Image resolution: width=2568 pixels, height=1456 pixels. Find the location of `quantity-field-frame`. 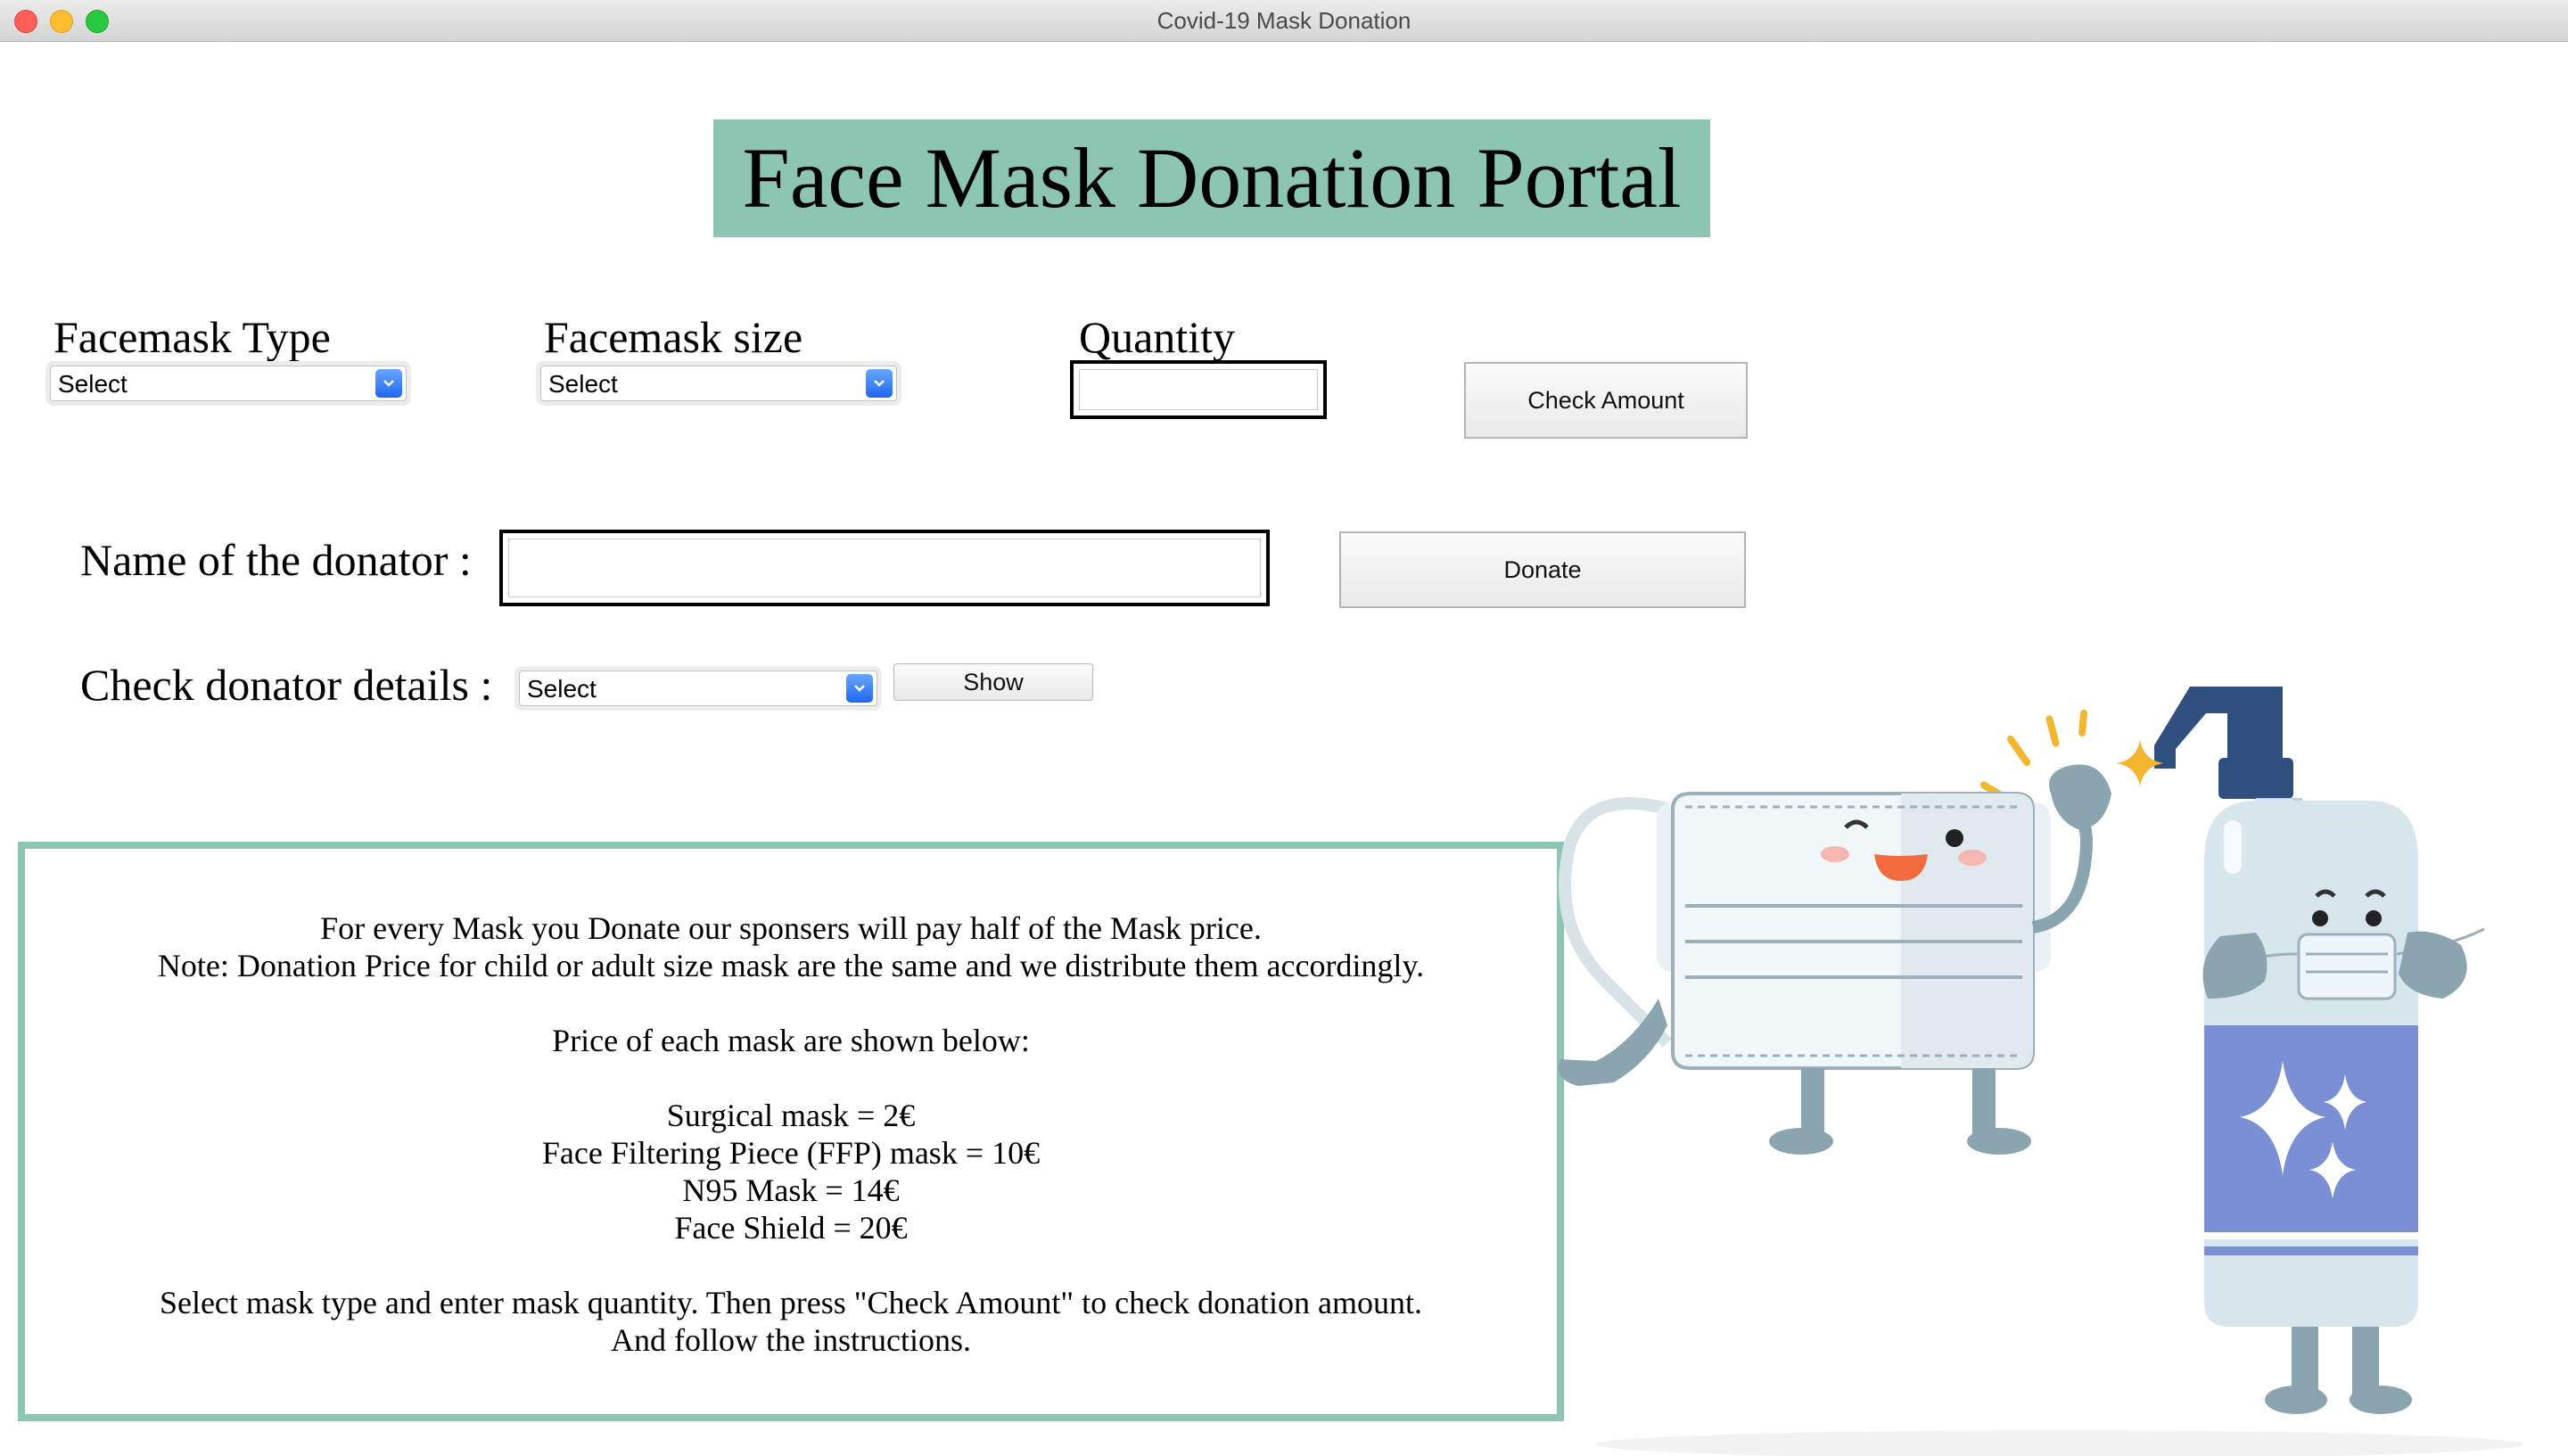

quantity-field-frame is located at coordinates (1198, 390).